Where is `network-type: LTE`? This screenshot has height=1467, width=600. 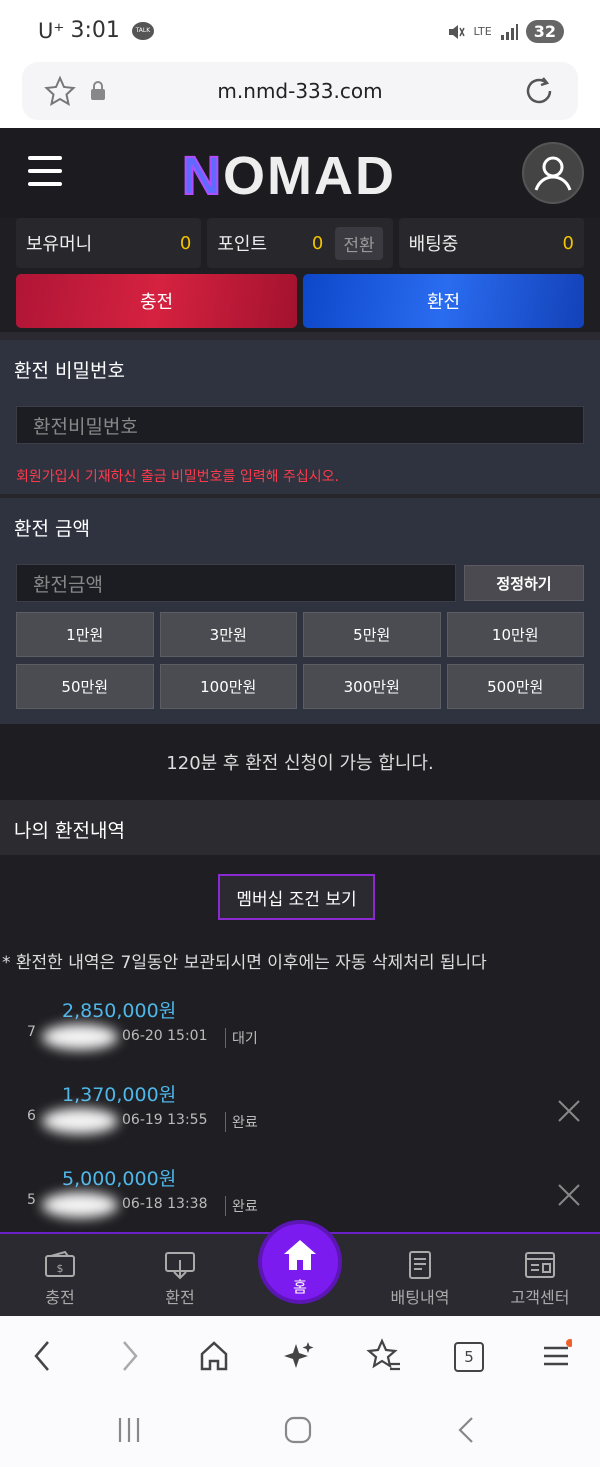
network-type: LTE is located at coordinates (482, 31).